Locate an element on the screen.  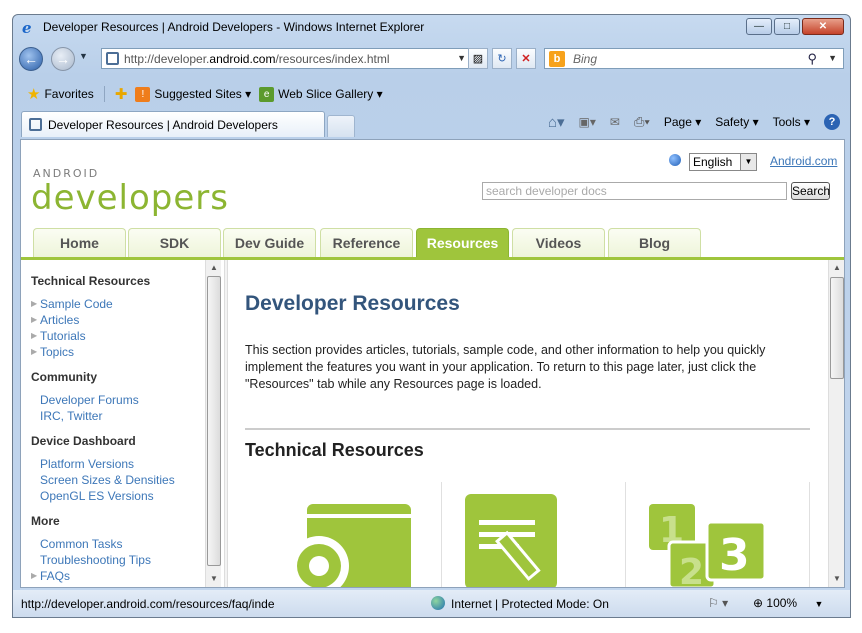
sidebar-item-tutorials: Tutorials is located at coordinates (63, 336).